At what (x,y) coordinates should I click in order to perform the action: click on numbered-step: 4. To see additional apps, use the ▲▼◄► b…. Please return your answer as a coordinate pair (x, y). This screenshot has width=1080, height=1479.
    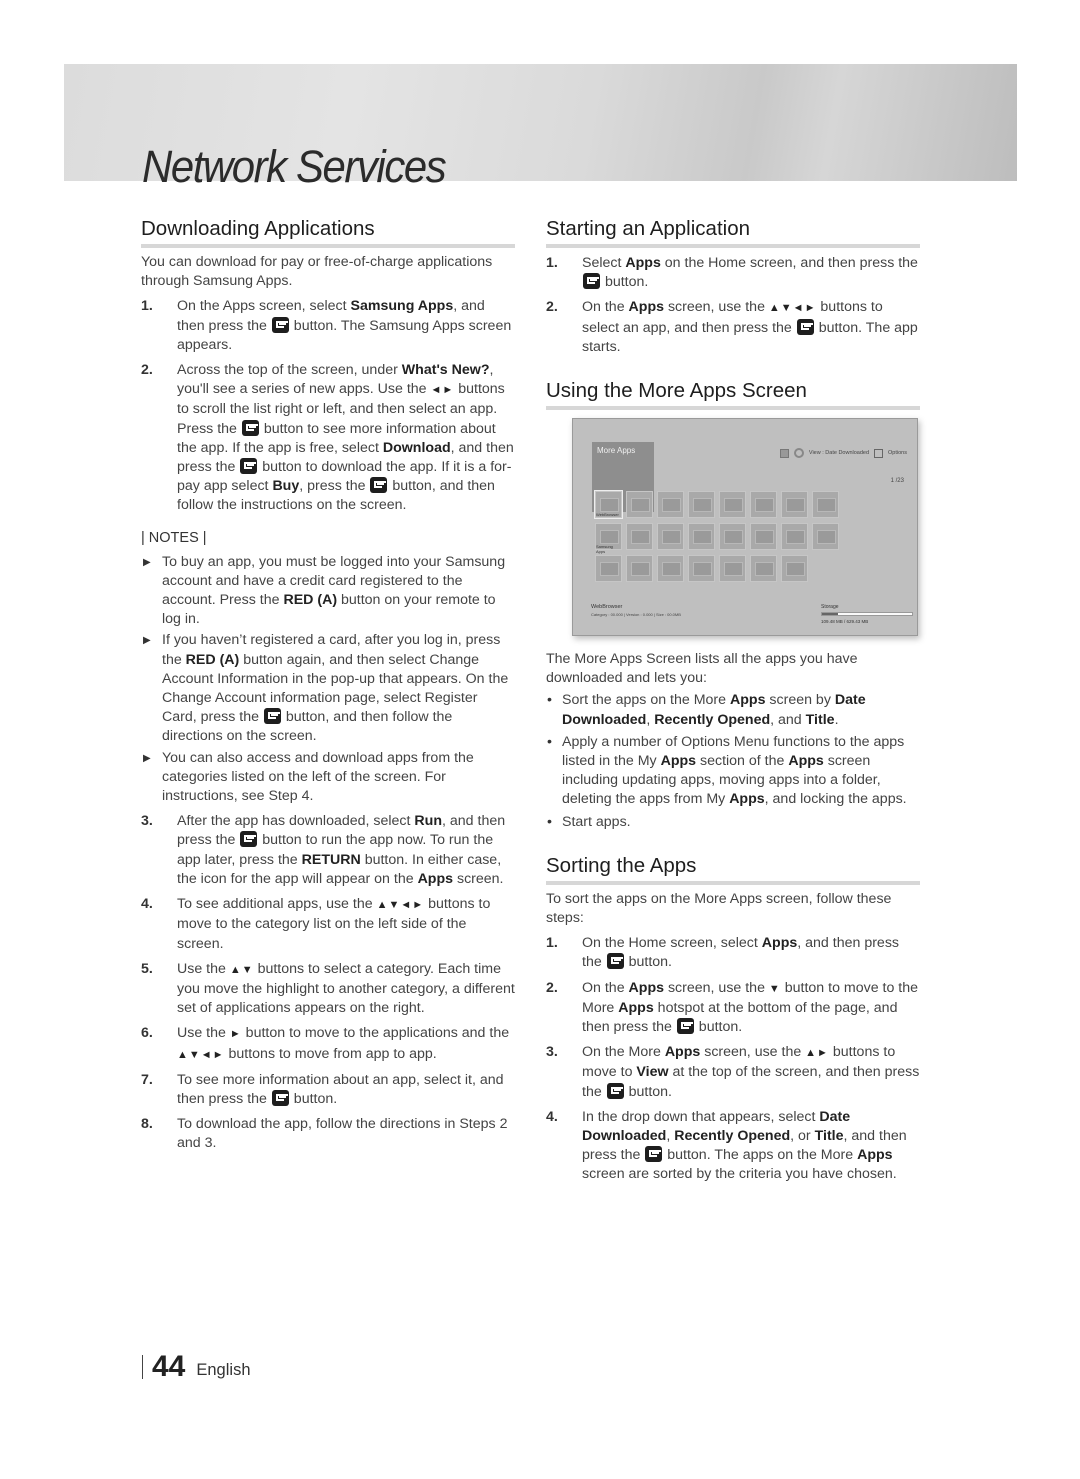
    Looking at the image, I should click on (328, 924).